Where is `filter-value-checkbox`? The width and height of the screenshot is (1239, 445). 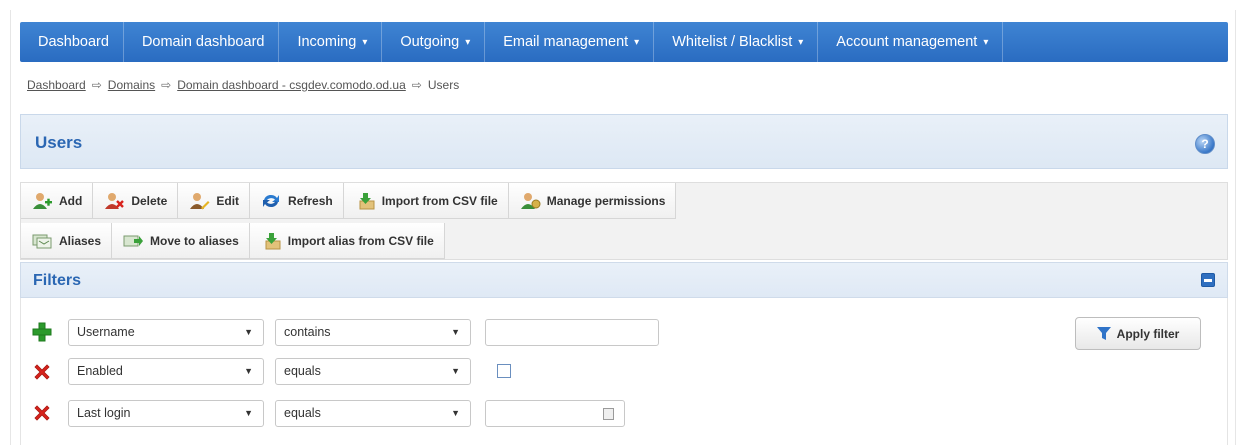 filter-value-checkbox is located at coordinates (504, 371).